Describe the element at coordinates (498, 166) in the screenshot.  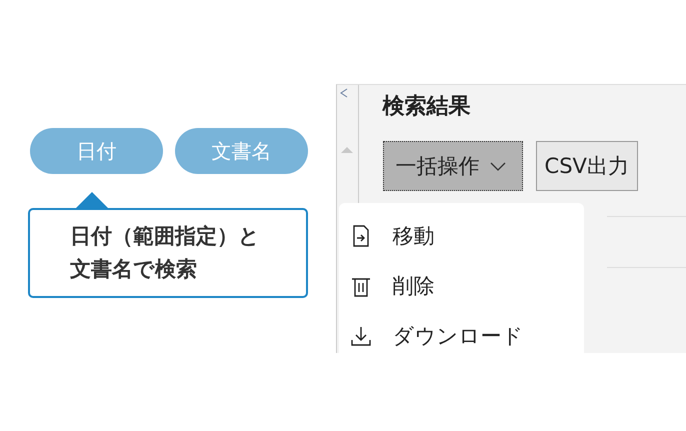
I see `caret-icon` at that location.